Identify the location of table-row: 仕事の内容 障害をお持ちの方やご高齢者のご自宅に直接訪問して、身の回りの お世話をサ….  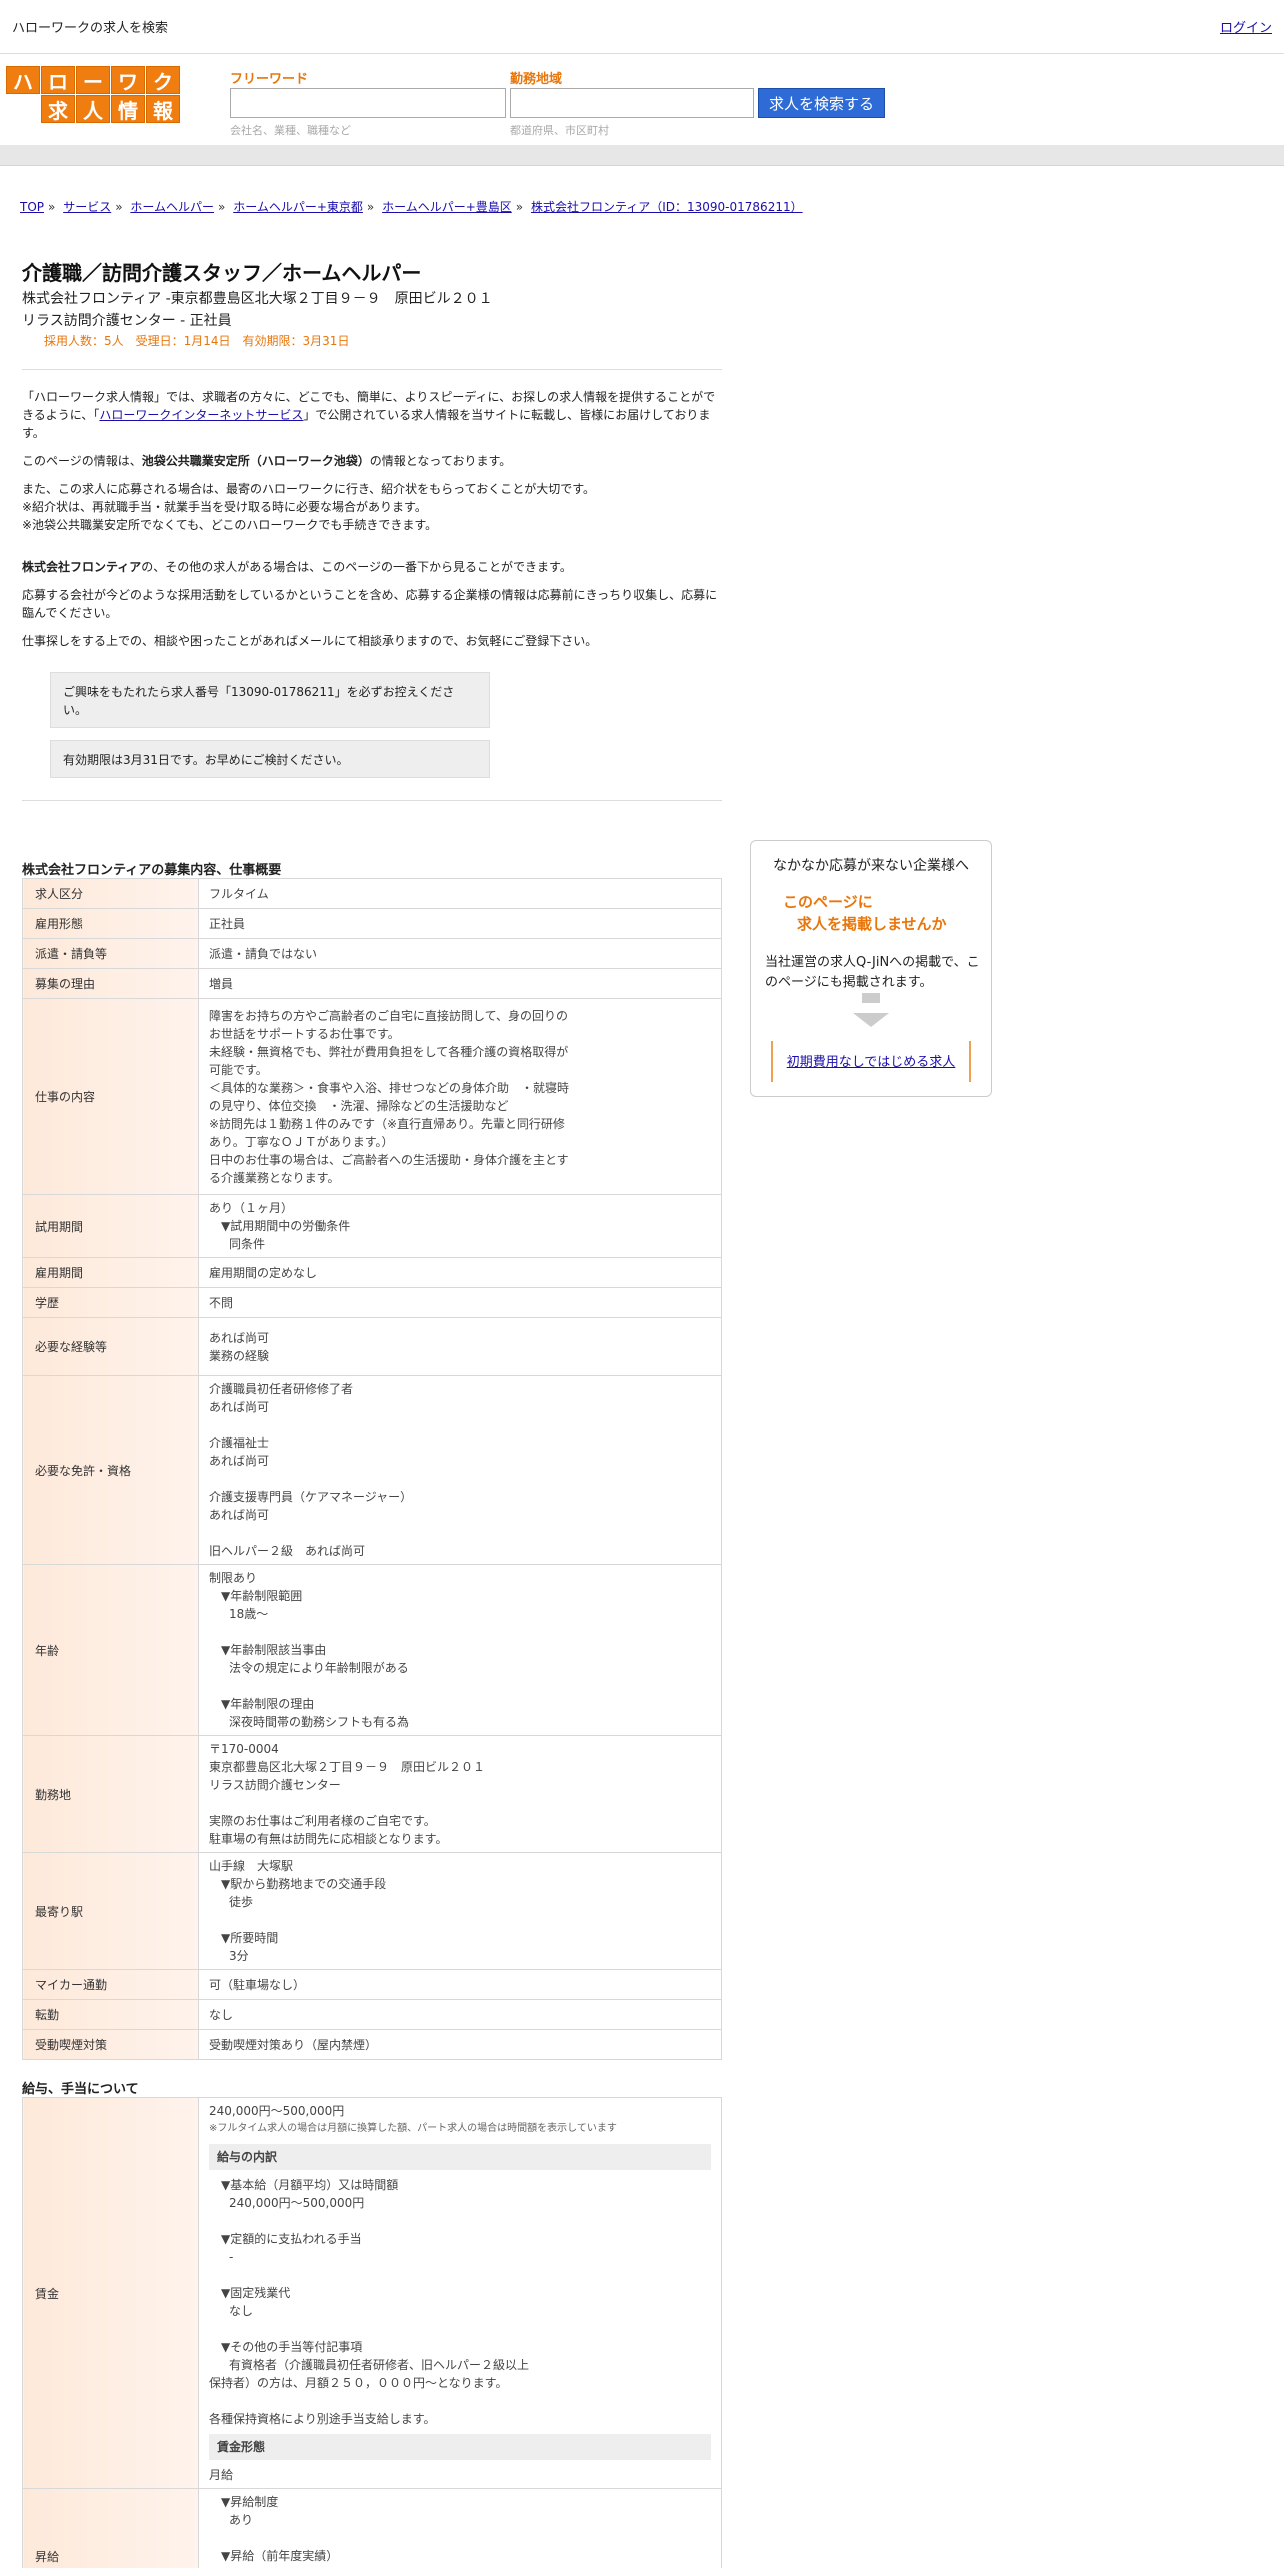
(372, 1096).